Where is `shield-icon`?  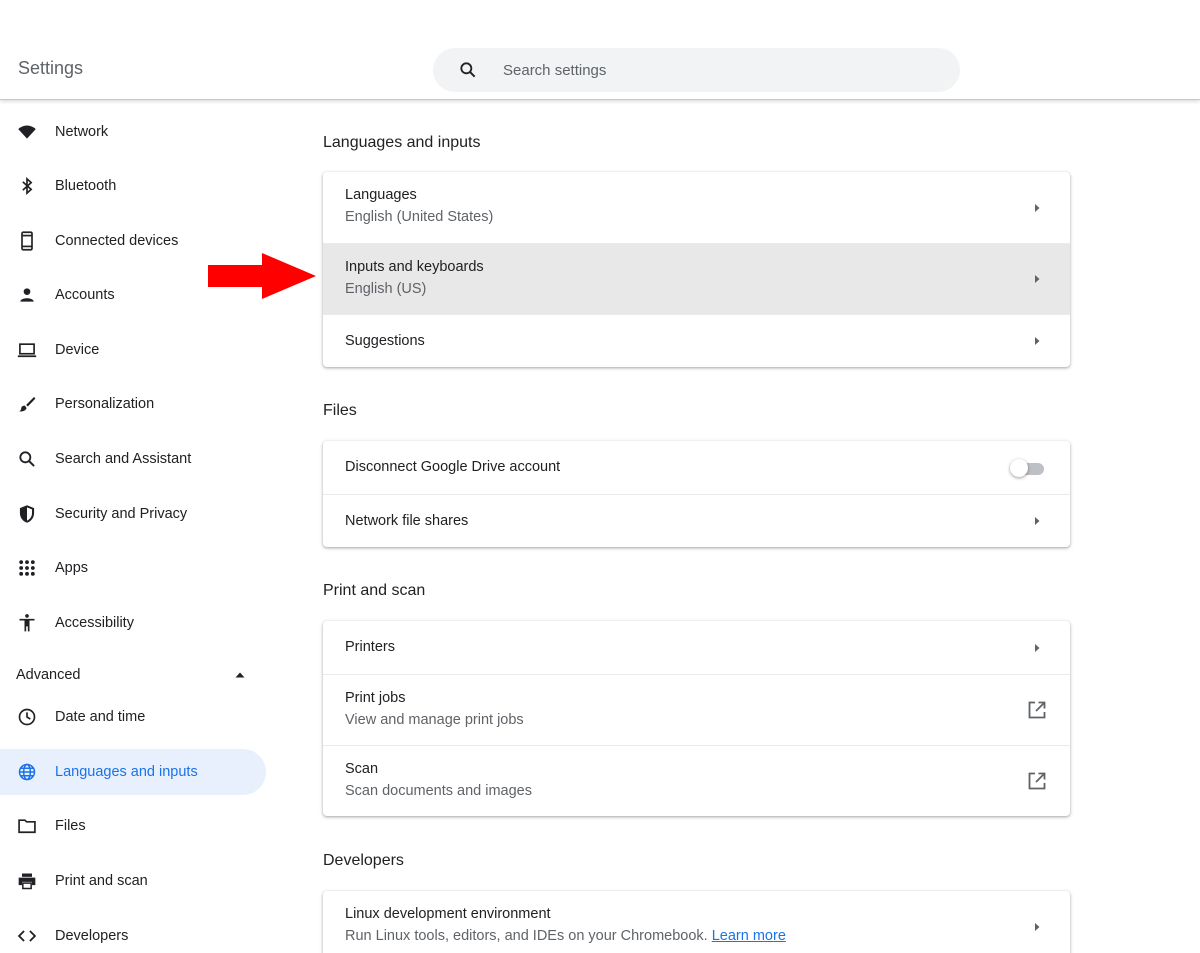 shield-icon is located at coordinates (27, 514).